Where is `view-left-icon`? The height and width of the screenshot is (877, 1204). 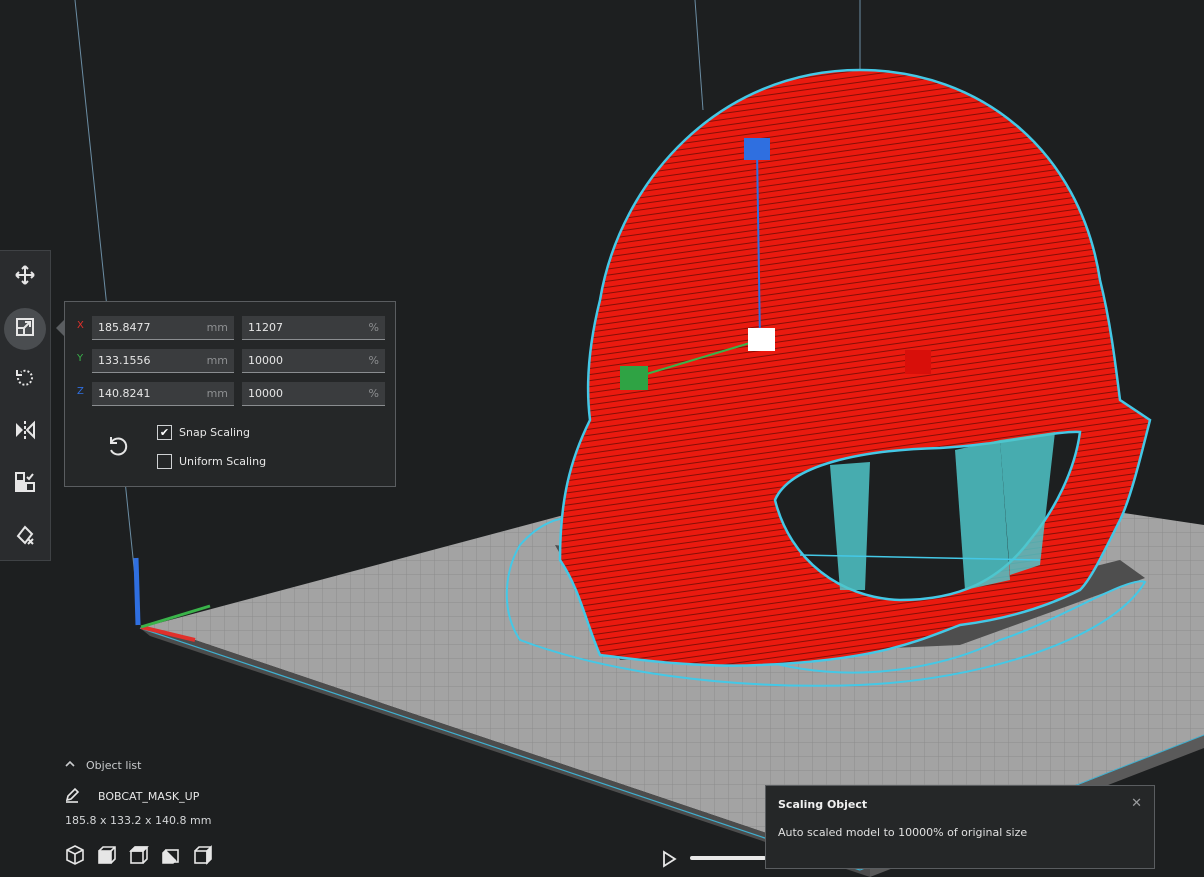 view-left-icon is located at coordinates (171, 855).